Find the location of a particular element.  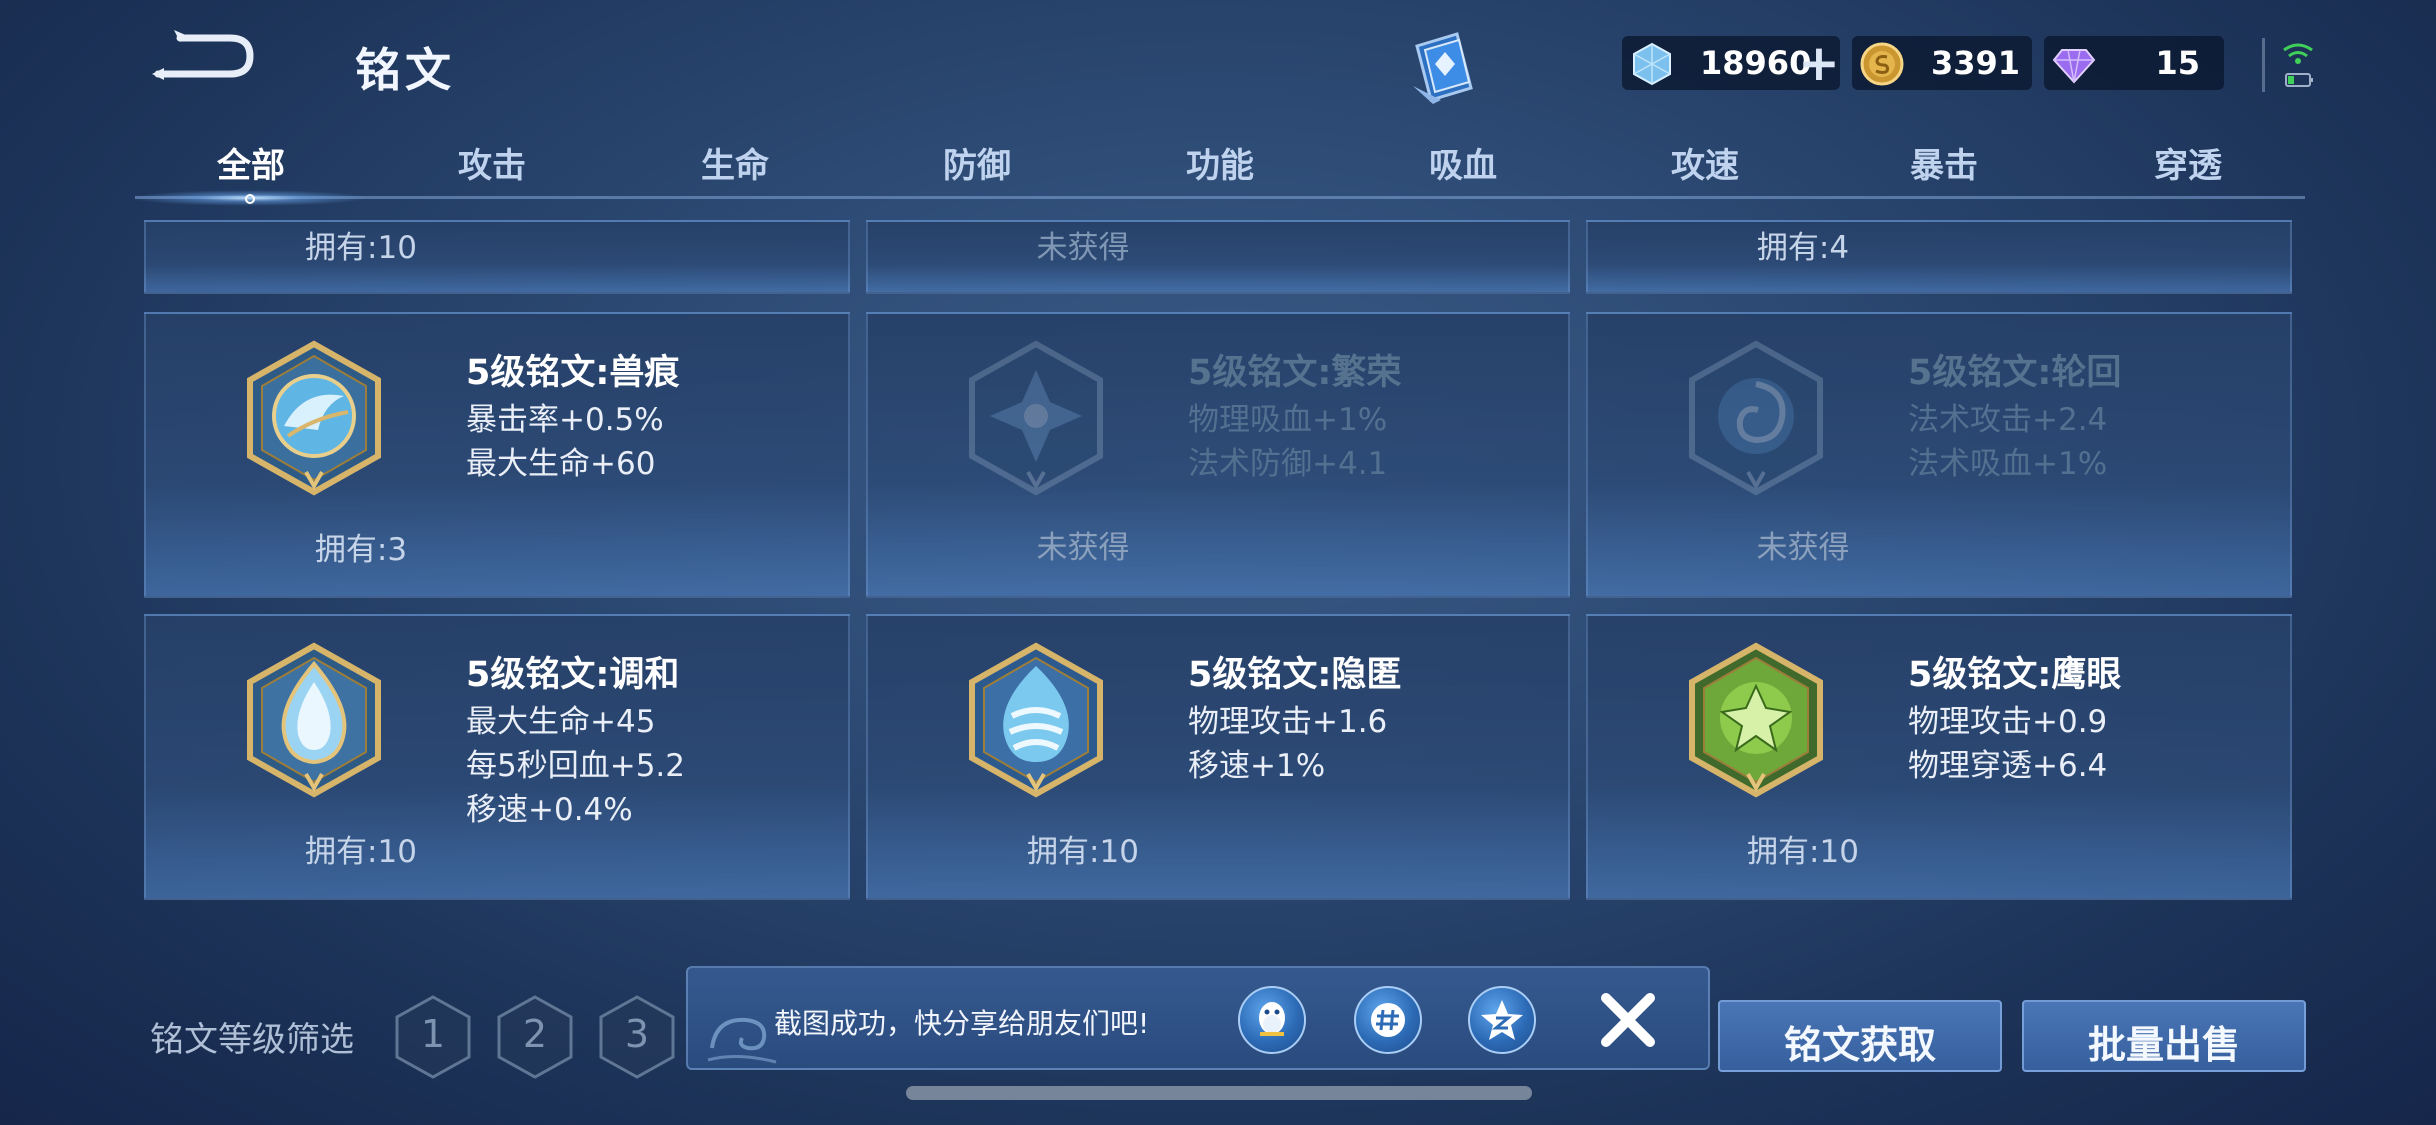

diamond-icon is located at coordinates (2074, 66).